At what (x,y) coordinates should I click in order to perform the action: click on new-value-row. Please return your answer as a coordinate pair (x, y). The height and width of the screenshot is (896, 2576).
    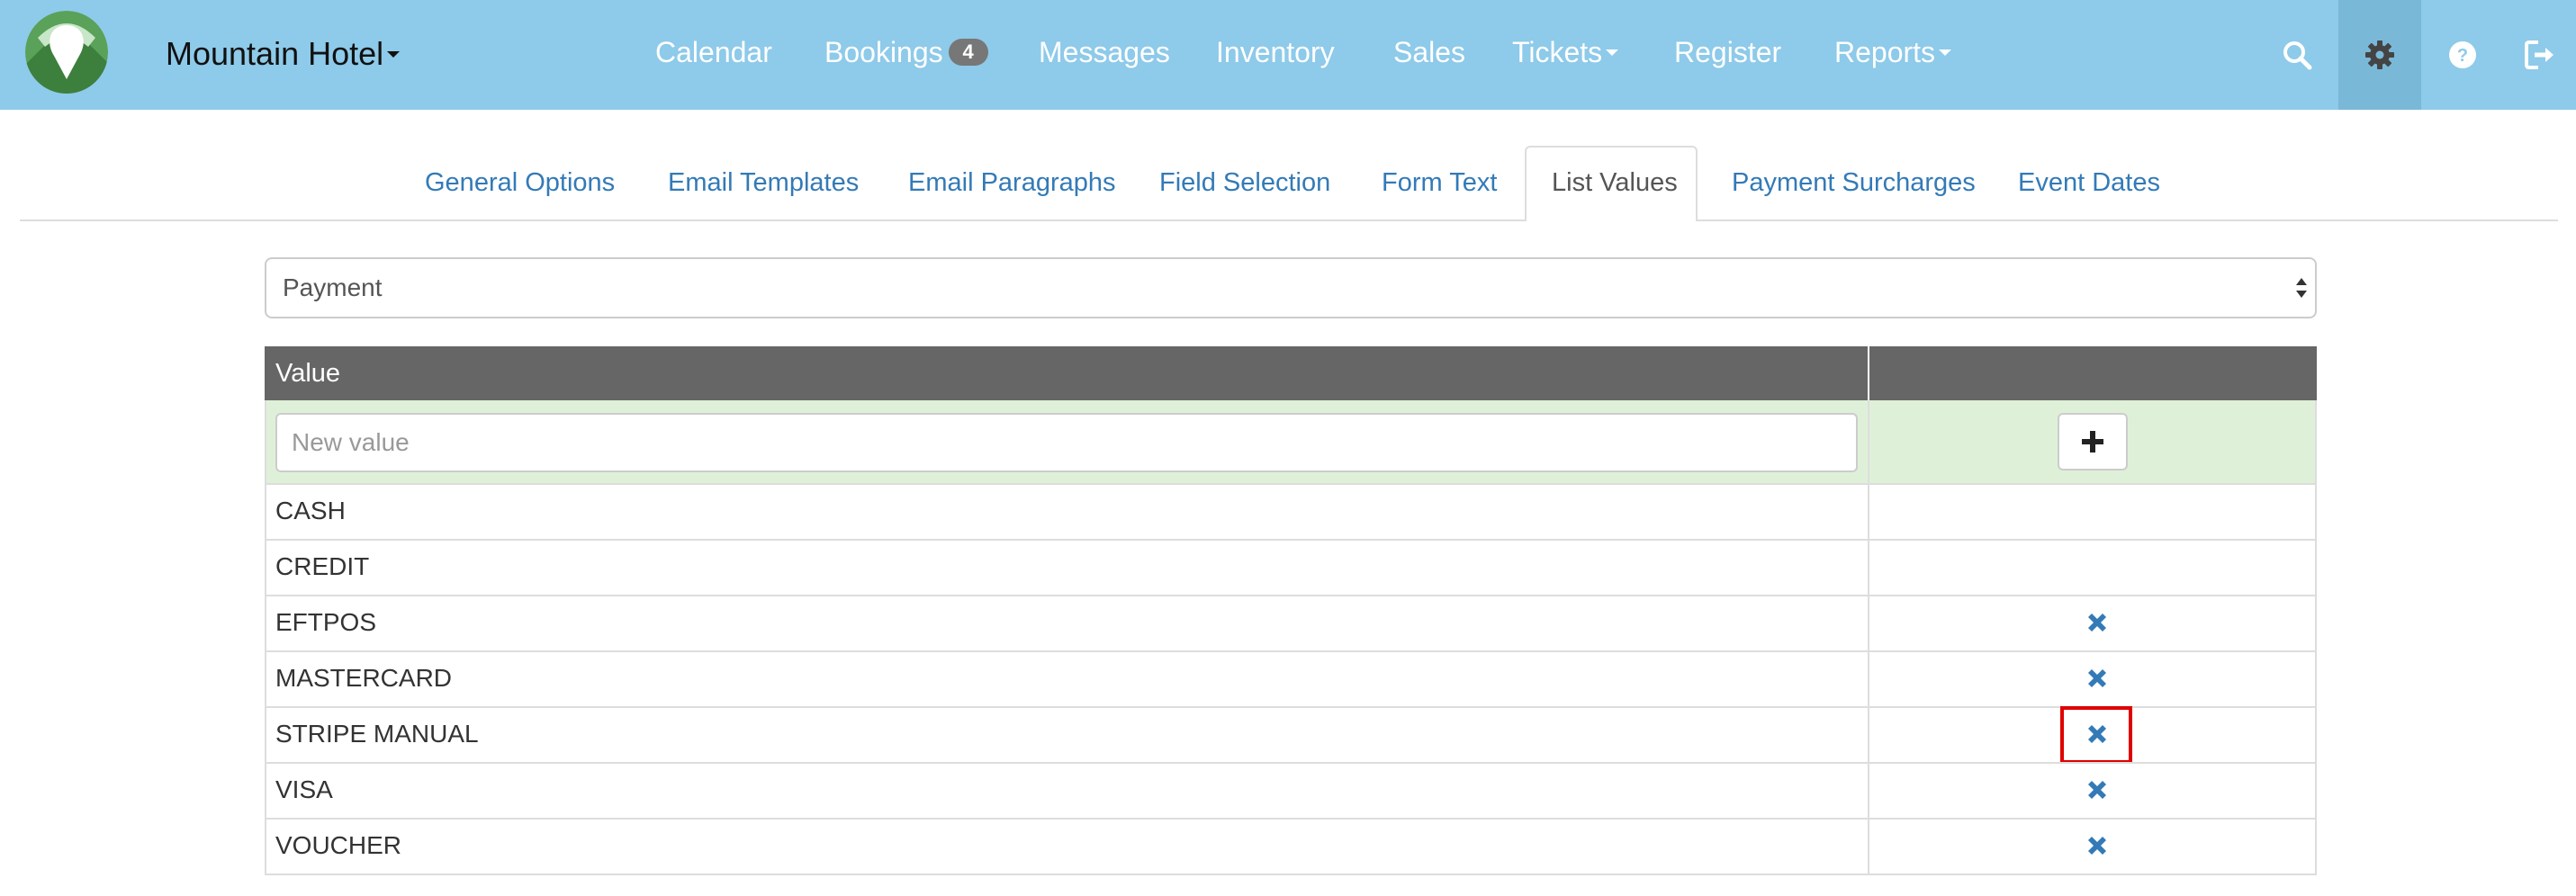
    Looking at the image, I should click on (1291, 441).